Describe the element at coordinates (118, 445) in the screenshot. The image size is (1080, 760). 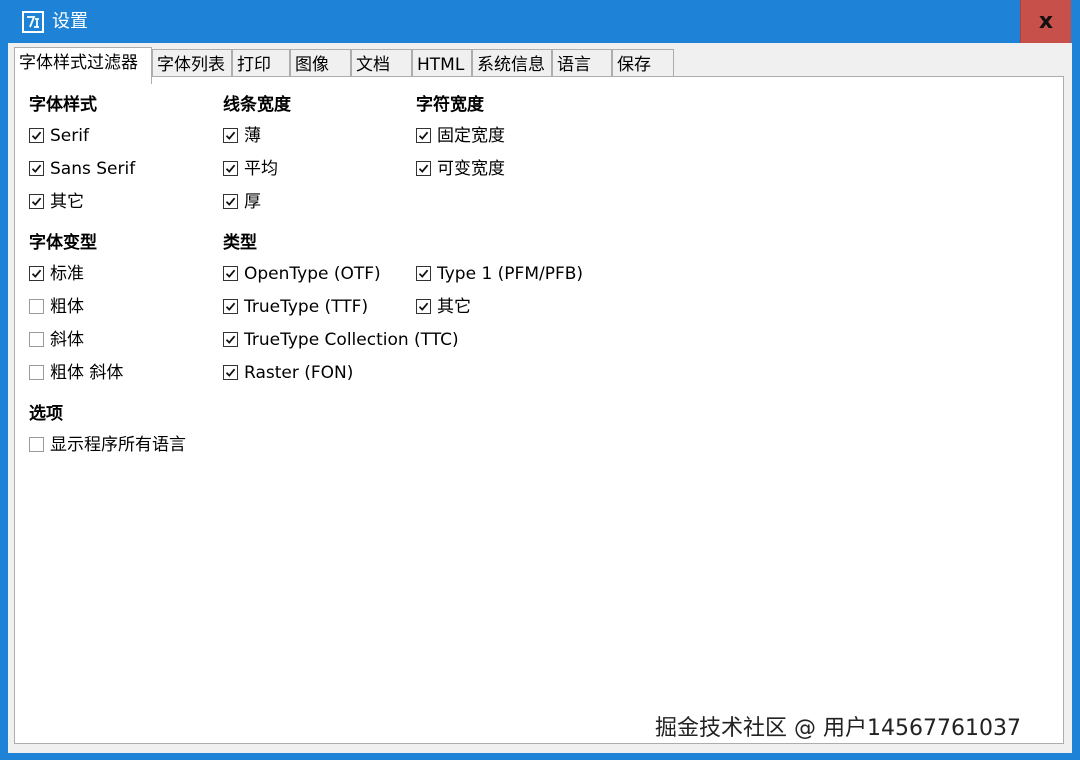
I see `checkbox-label: 显示程序所有语言` at that location.